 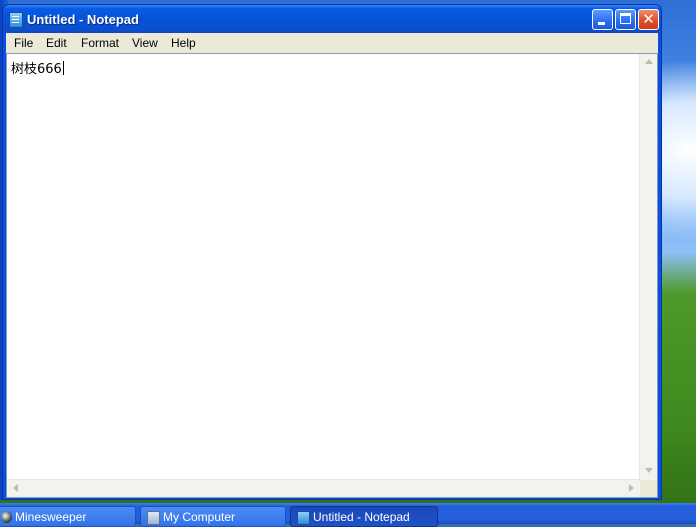 What do you see at coordinates (6, 517) in the screenshot?
I see `minesweeper-icon` at bounding box center [6, 517].